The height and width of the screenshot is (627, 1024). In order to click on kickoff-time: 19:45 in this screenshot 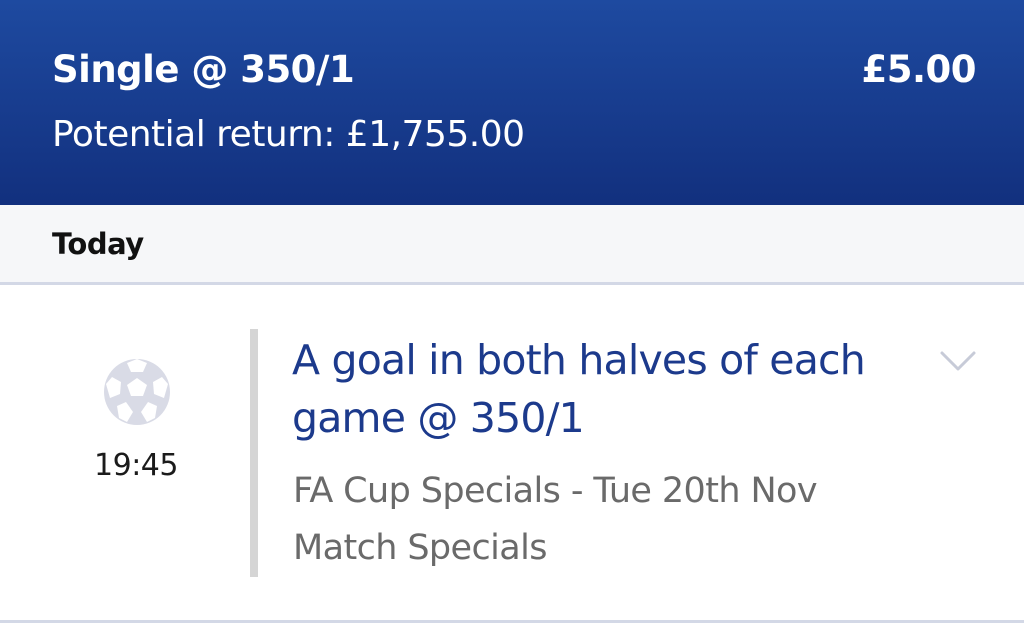, I will do `click(136, 465)`.